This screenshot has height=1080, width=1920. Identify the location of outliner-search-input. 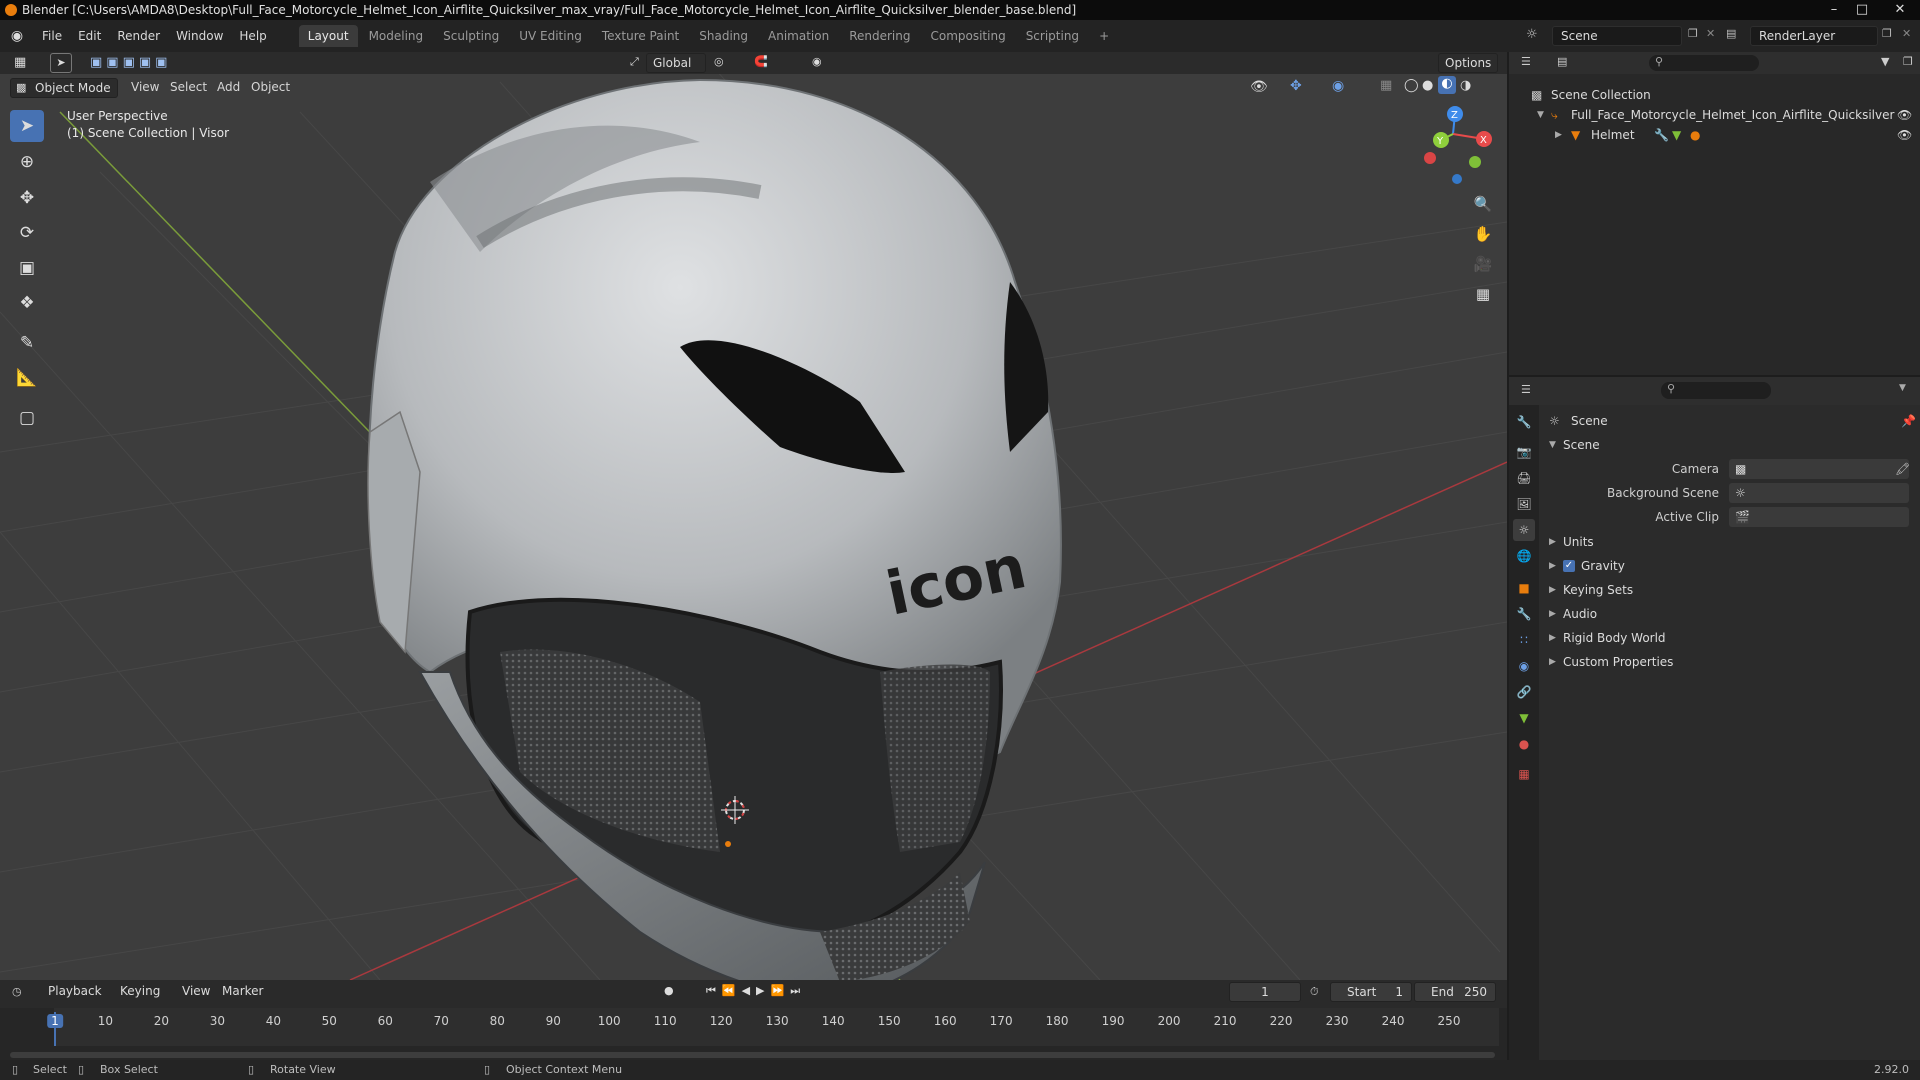
(1704, 63).